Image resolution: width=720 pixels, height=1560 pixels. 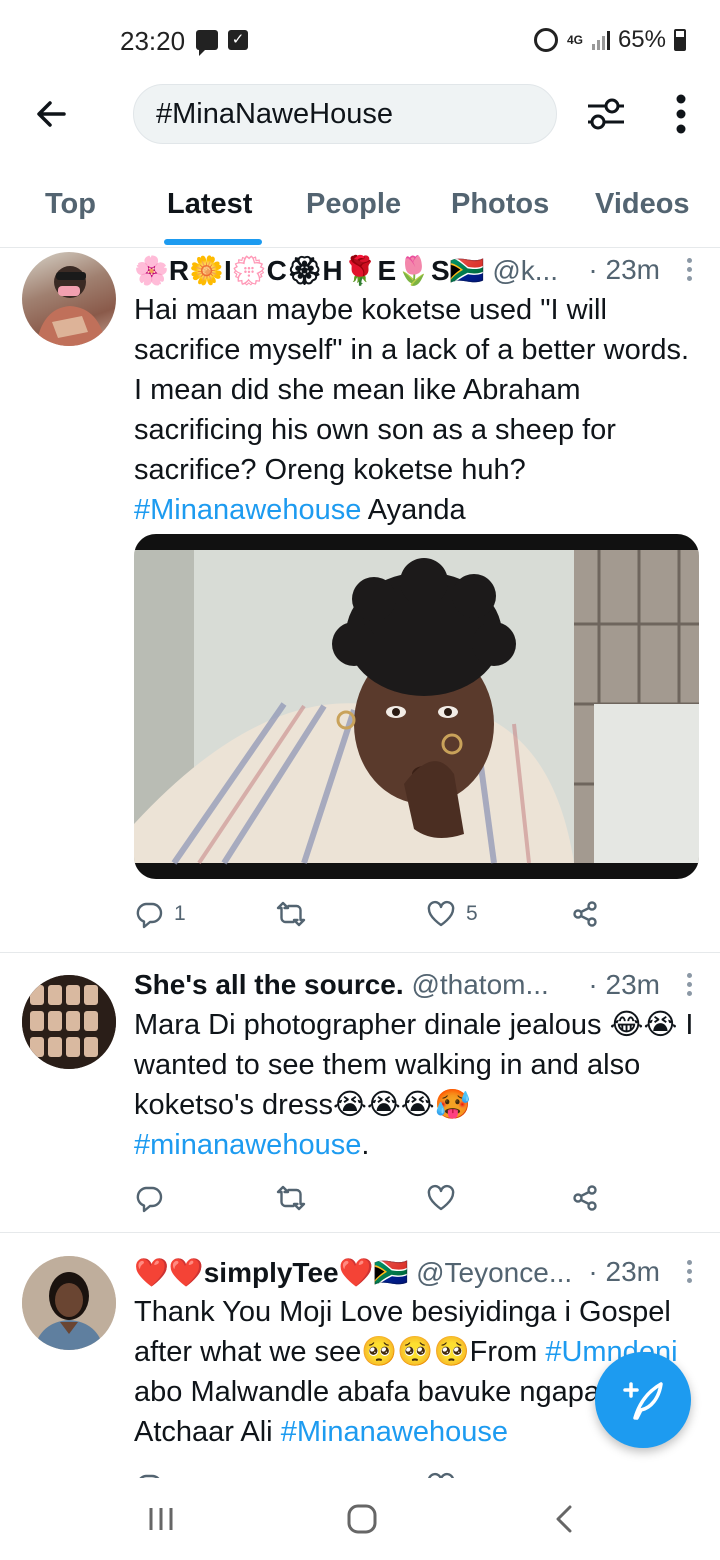 I want to click on more-vertical-icon, so click(x=681, y=114).